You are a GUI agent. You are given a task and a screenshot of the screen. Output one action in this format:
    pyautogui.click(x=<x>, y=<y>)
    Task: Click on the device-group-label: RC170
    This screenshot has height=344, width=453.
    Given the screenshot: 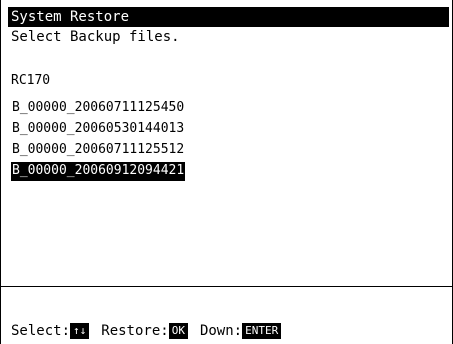 What is the action you would take?
    pyautogui.click(x=31, y=80)
    